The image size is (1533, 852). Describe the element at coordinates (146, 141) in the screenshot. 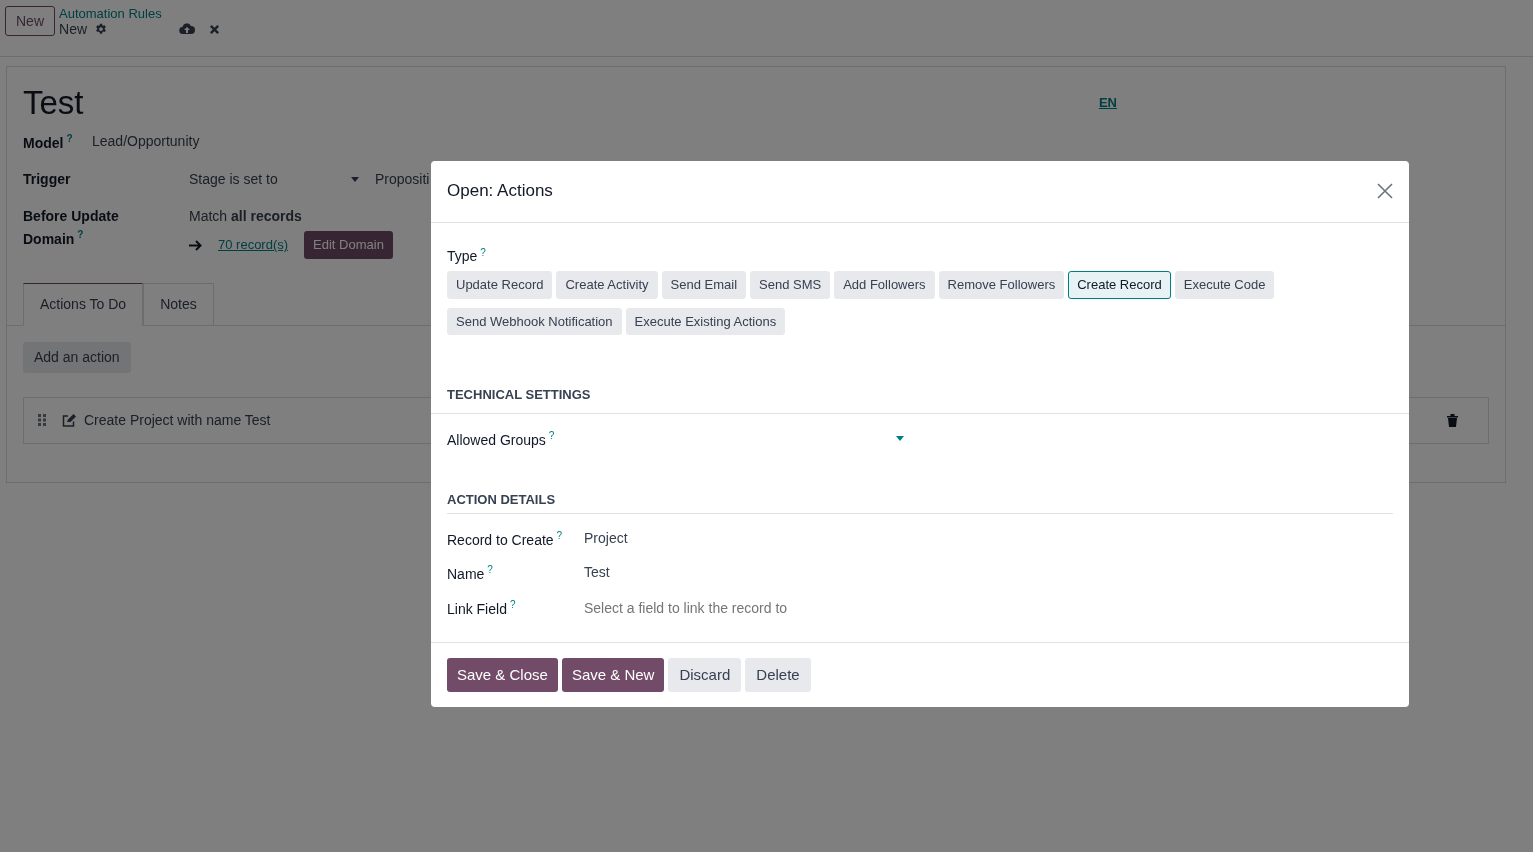

I see `field-value: Lead/Opportunity` at that location.